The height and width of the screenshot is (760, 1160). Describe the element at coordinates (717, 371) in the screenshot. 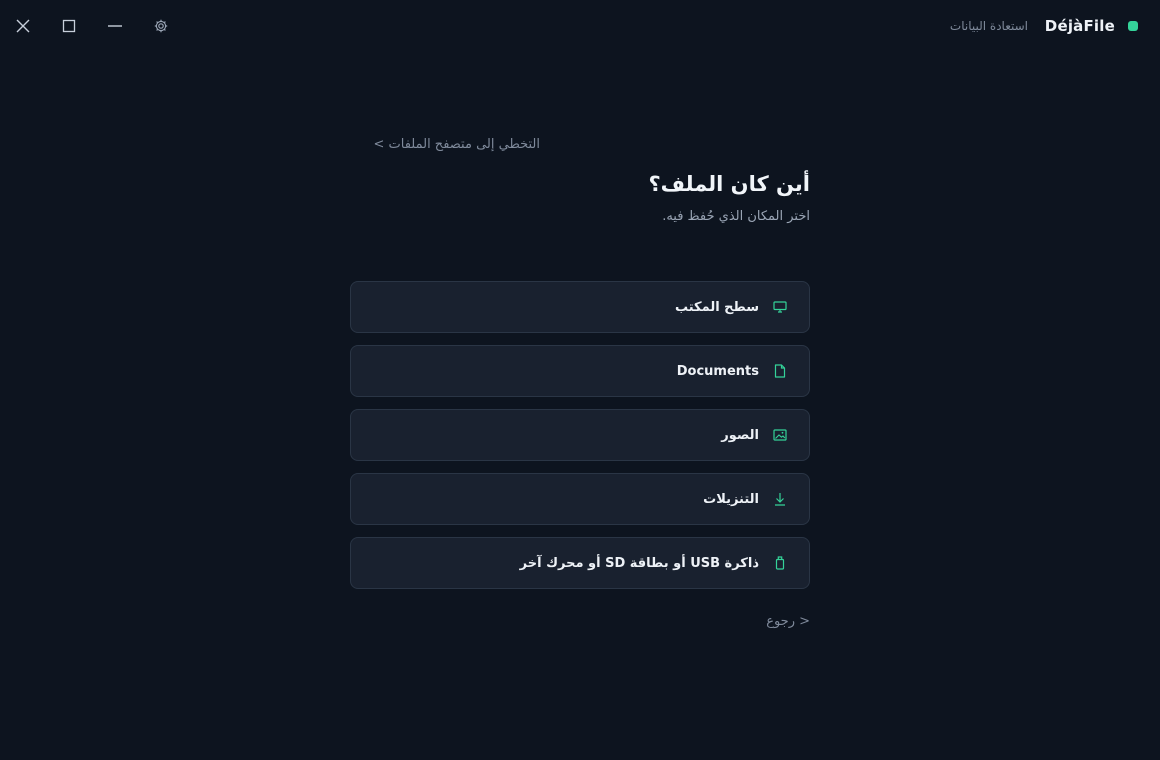

I see `location-label: Documents` at that location.